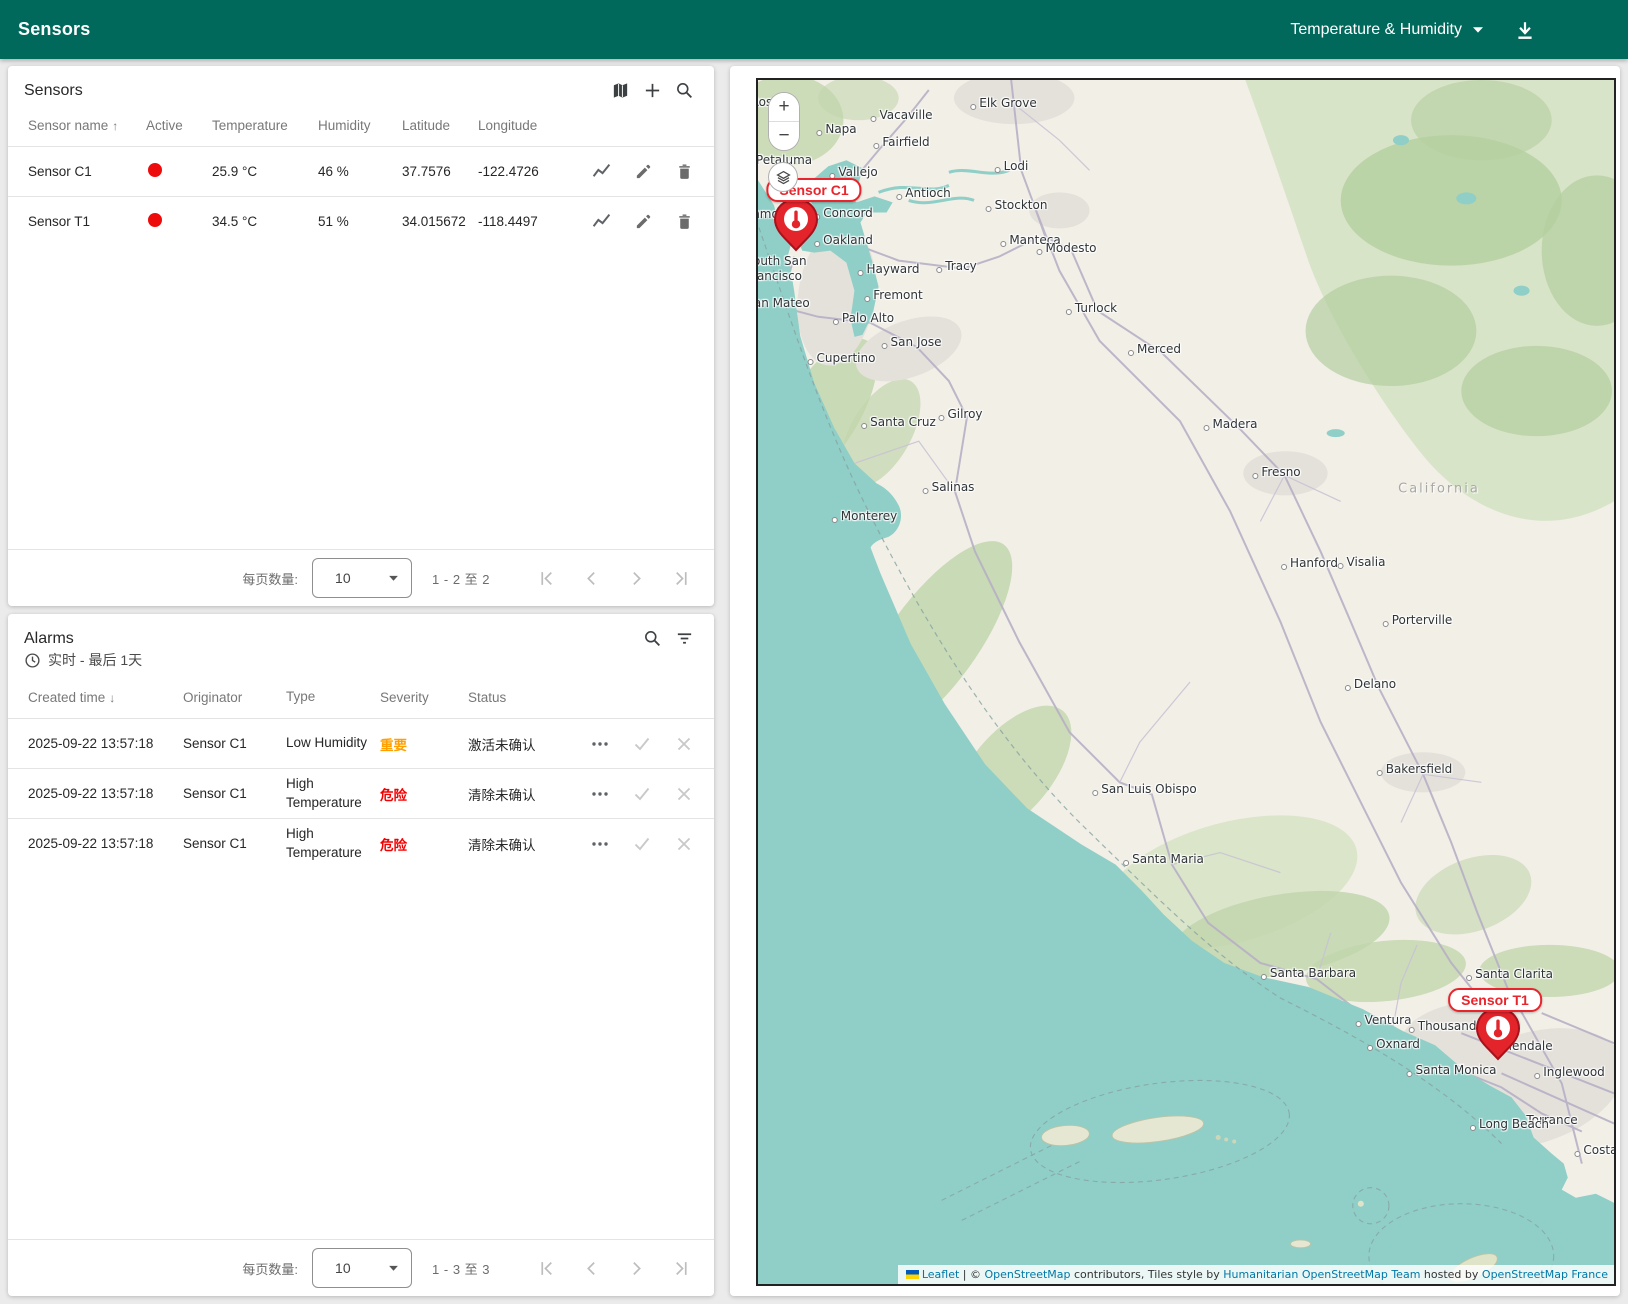 The width and height of the screenshot is (1628, 1304). What do you see at coordinates (1498, 1036) in the screenshot?
I see `map-marker-sensor-t1` at bounding box center [1498, 1036].